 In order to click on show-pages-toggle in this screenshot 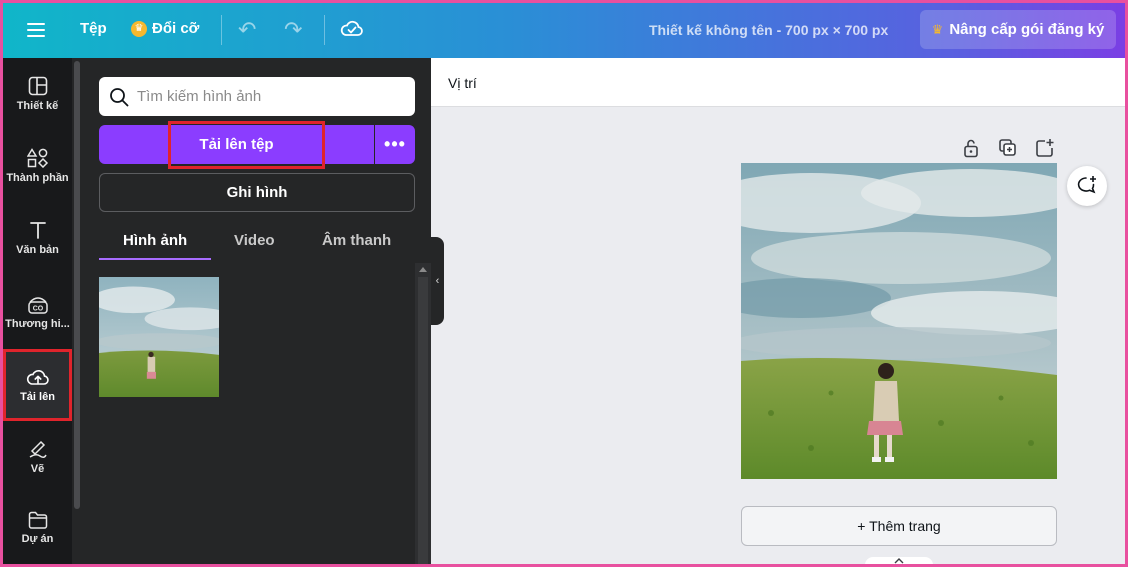, I will do `click(899, 560)`.